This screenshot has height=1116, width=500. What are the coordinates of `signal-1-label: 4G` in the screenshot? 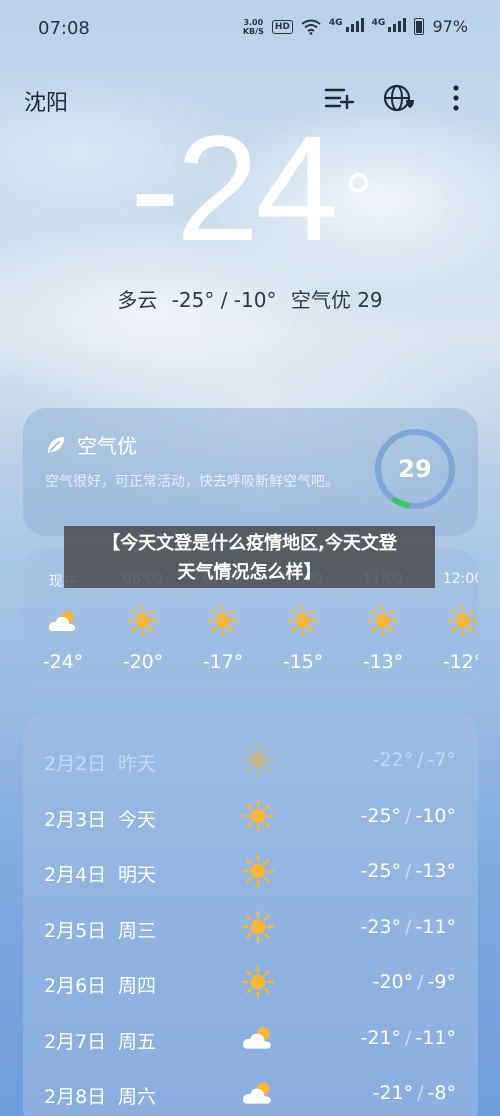 It's located at (335, 23).